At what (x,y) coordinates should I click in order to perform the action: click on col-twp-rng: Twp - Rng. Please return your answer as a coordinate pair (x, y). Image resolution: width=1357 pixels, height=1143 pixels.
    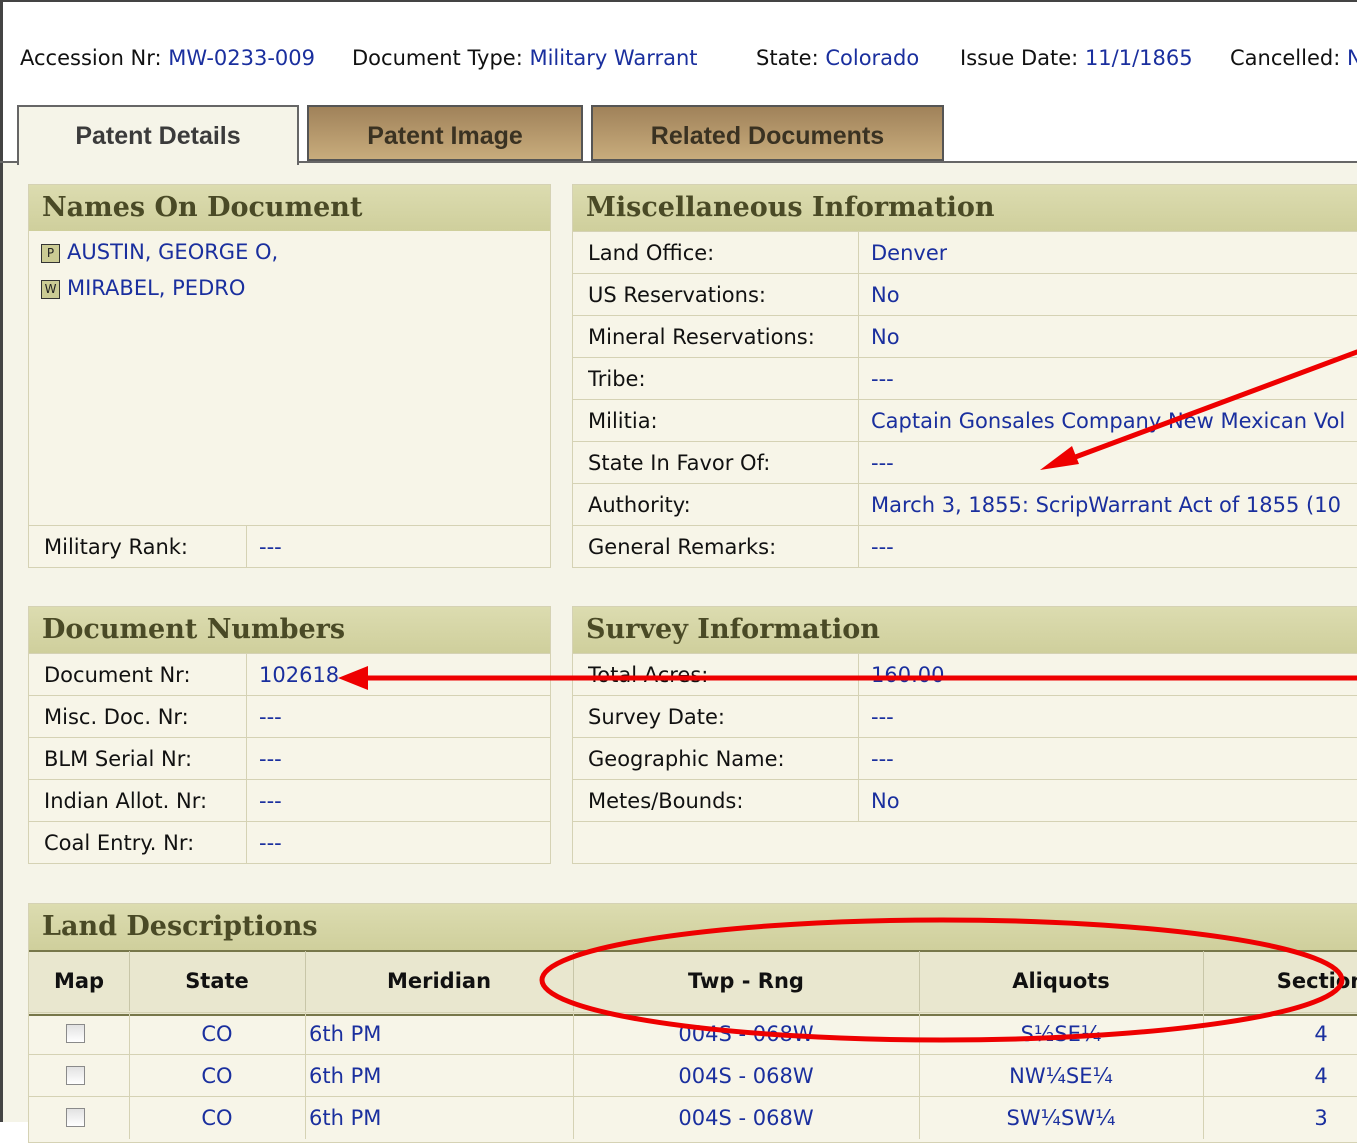
    Looking at the image, I should click on (746, 981).